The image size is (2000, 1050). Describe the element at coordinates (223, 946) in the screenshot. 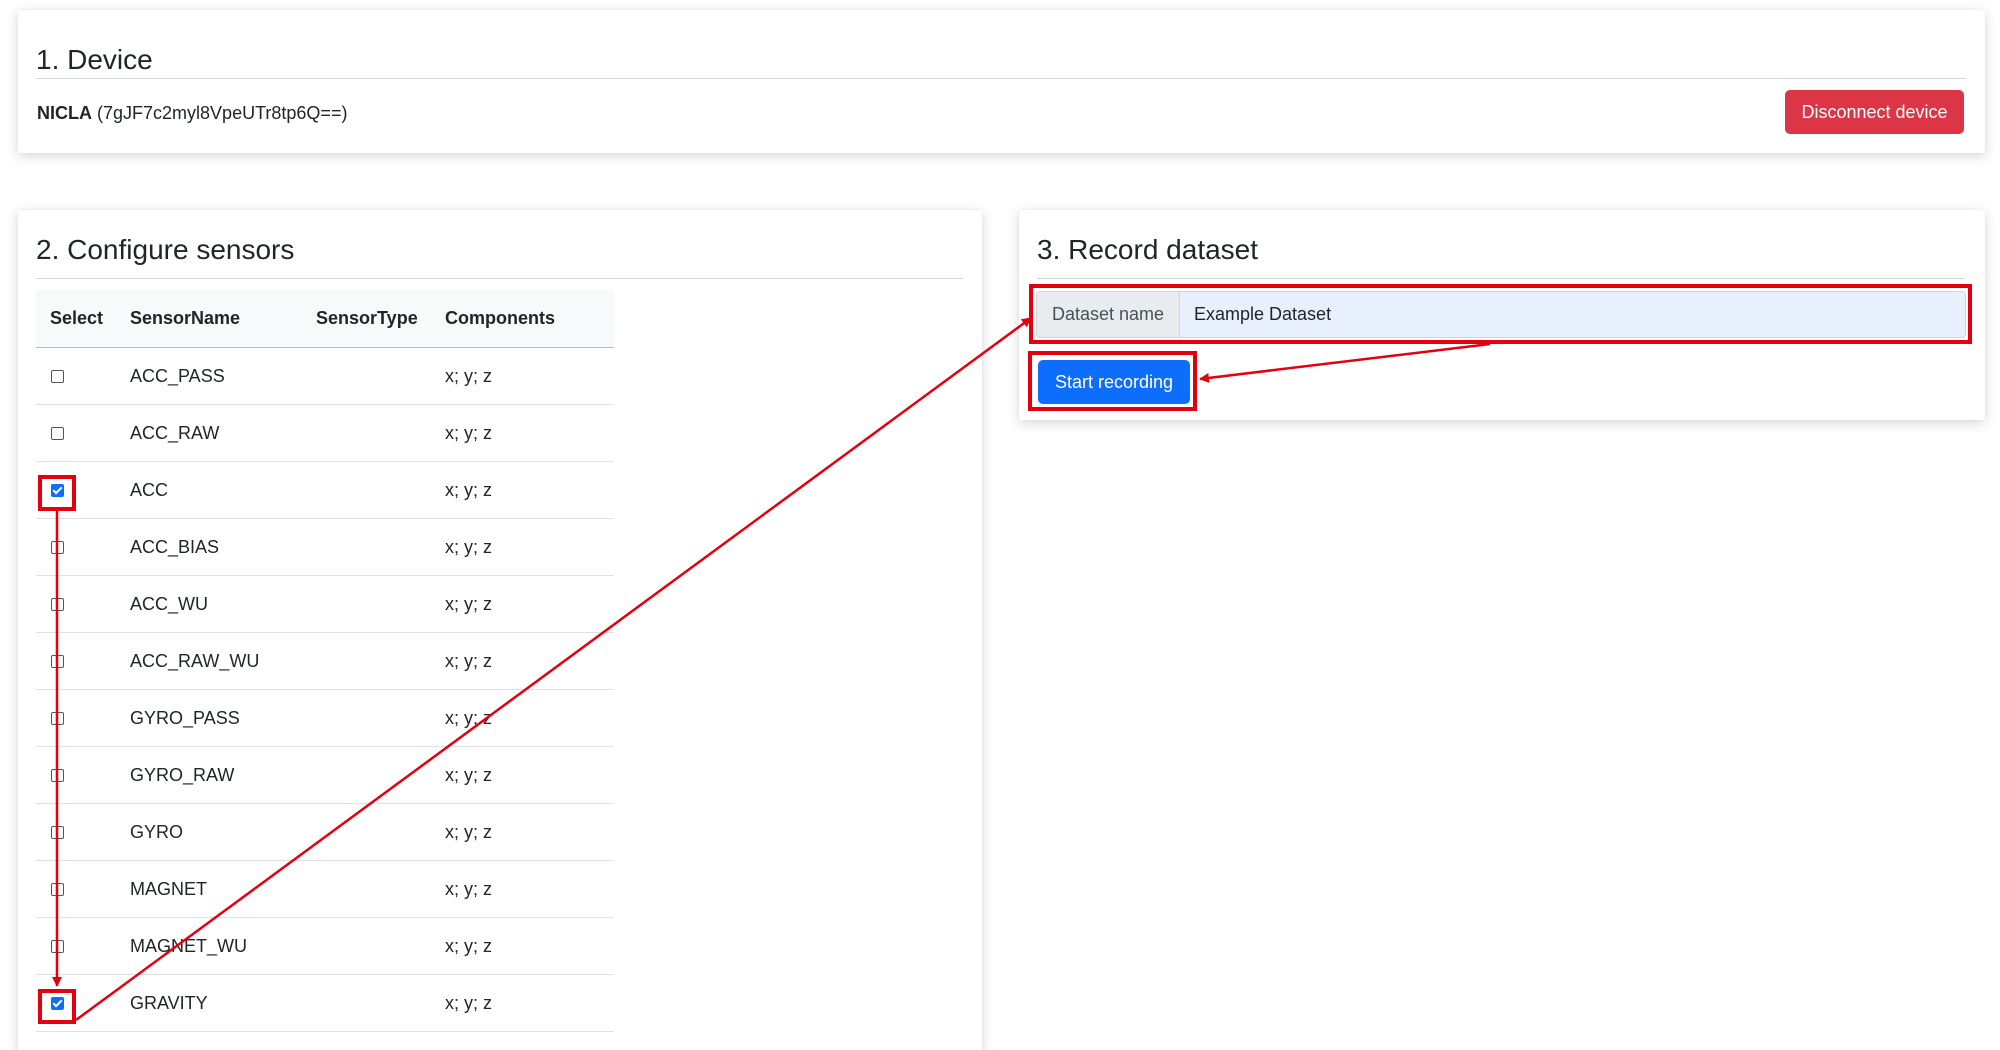

I see `sensor-name-cell: MAGNET_WU` at that location.